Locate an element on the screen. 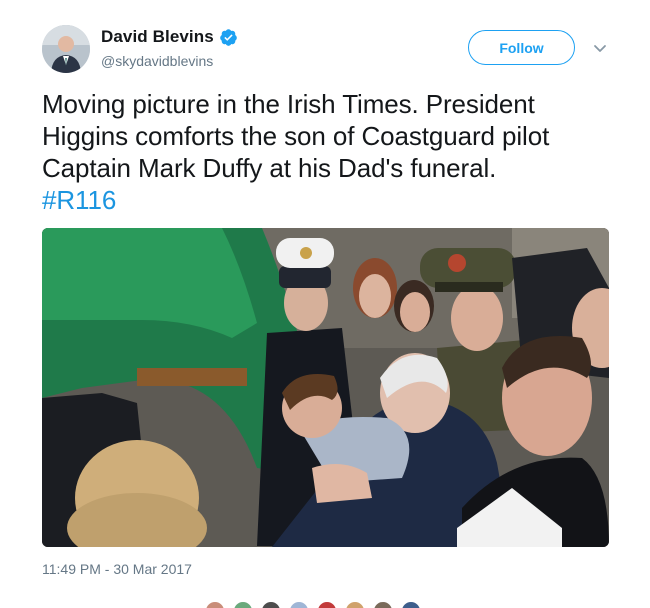  author-name-row: David Blevins is located at coordinates (169, 37).